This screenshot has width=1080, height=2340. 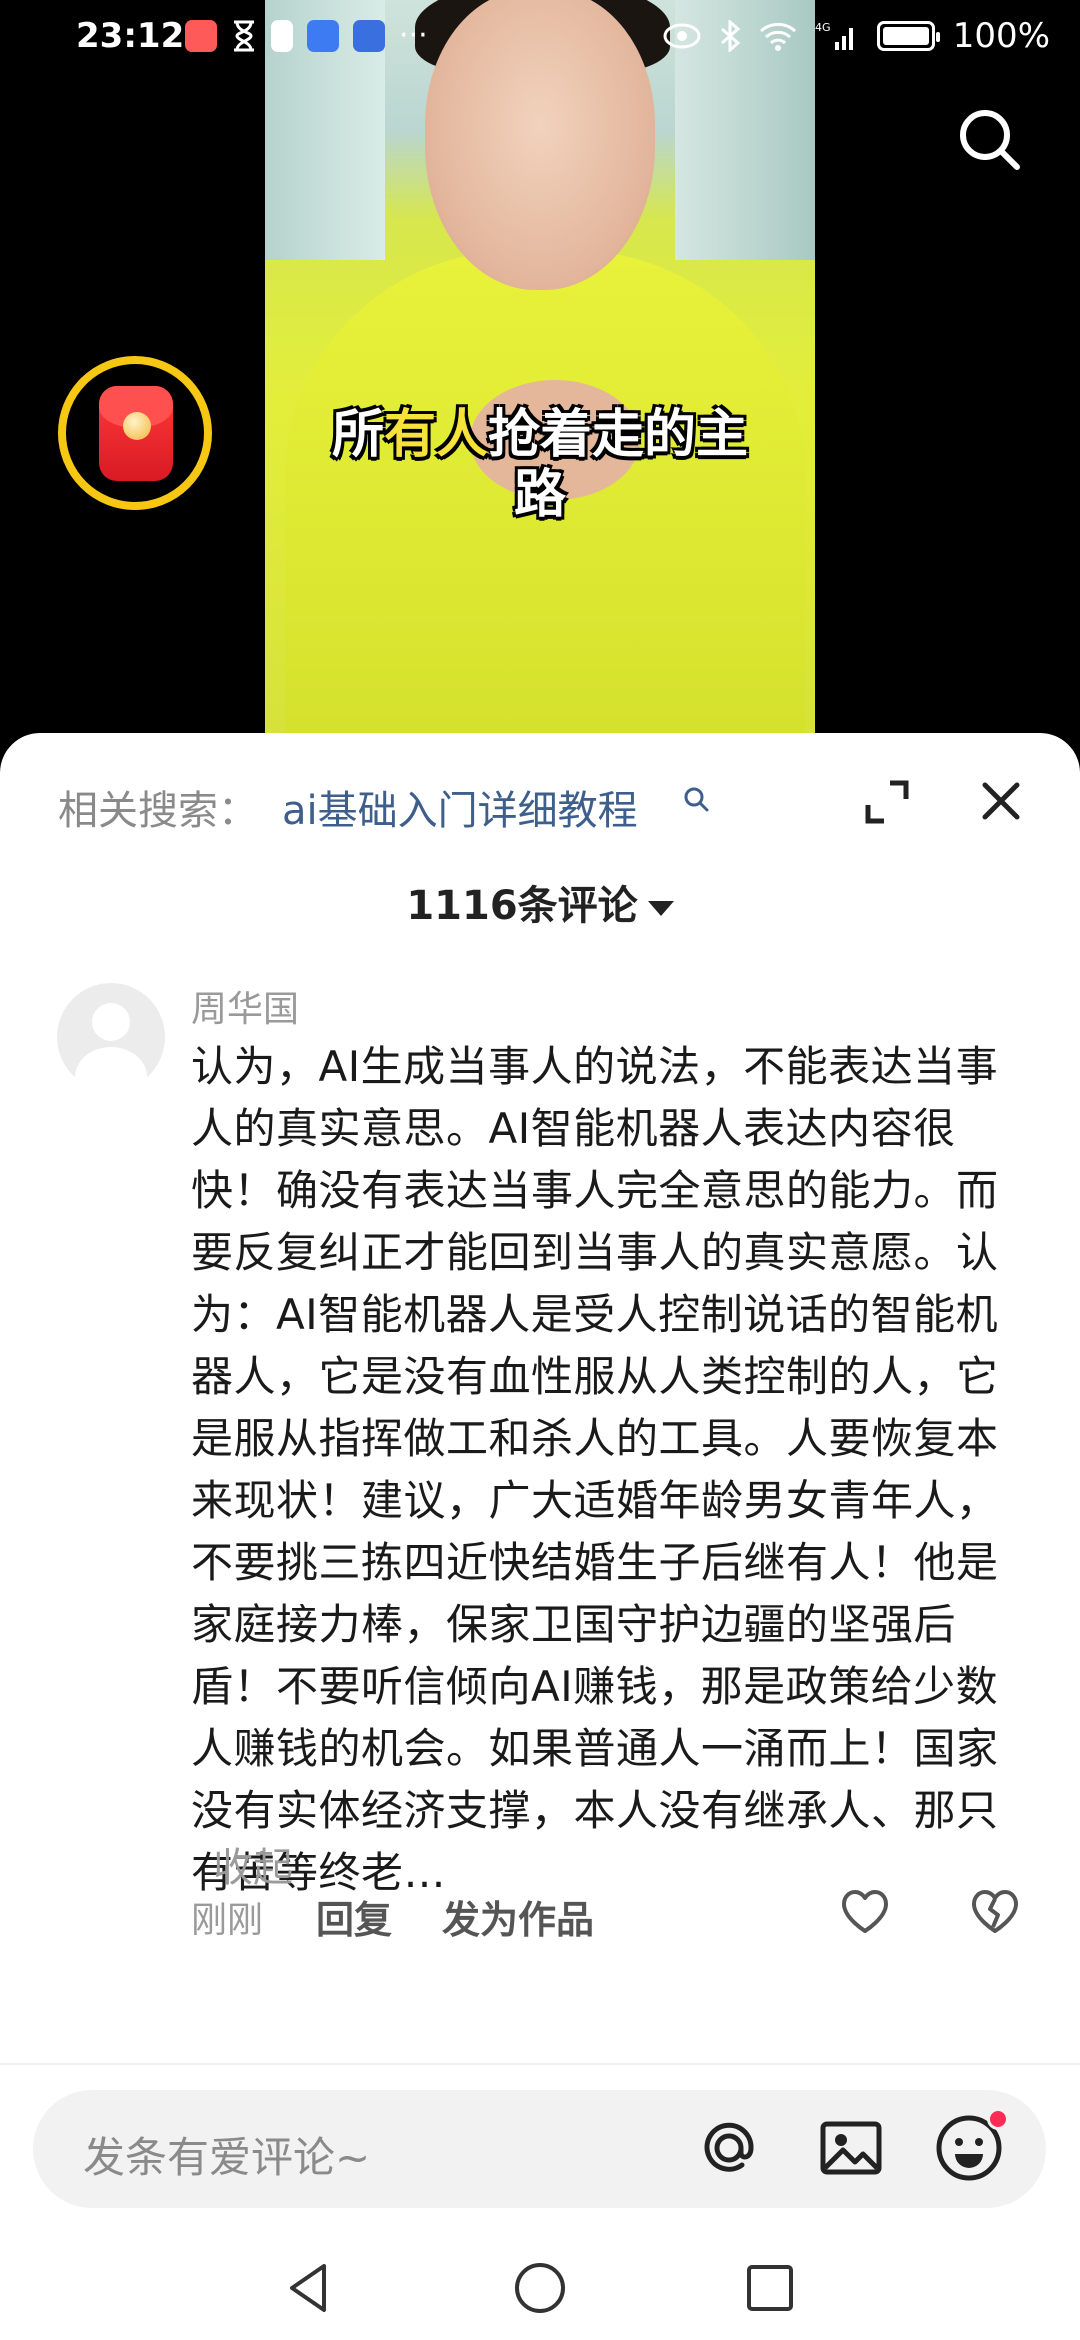 What do you see at coordinates (539, 495) in the screenshot?
I see `video-caption-line2: 路` at bounding box center [539, 495].